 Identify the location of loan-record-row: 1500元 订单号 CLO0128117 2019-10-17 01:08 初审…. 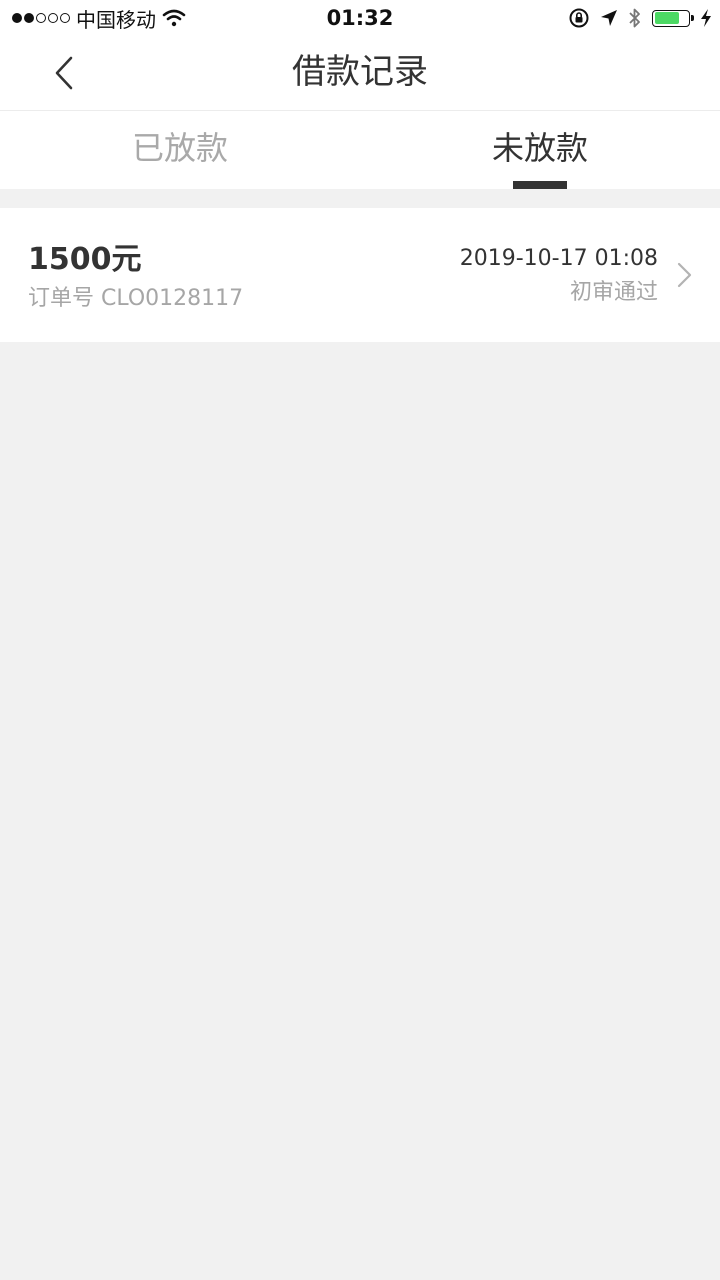
(360, 275).